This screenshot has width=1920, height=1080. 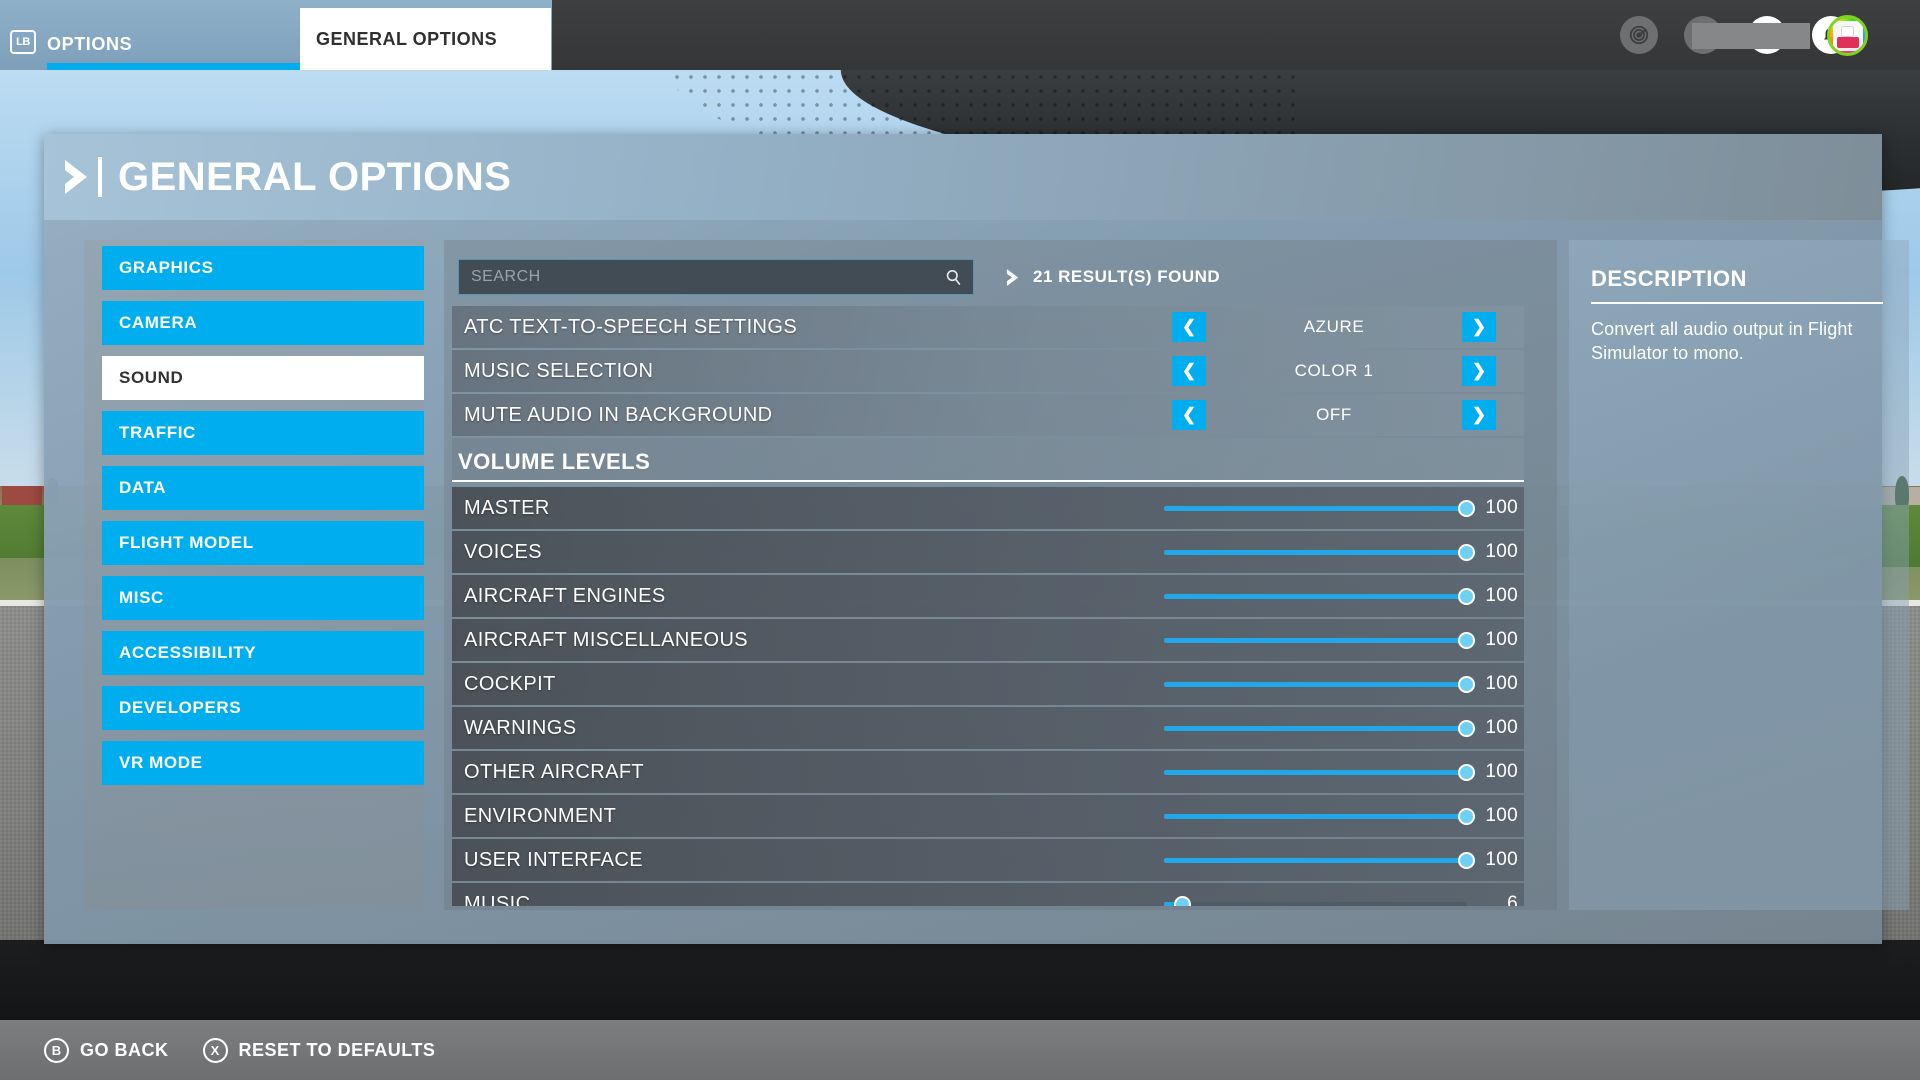 What do you see at coordinates (263, 433) in the screenshot?
I see `sidebar-item-traffic: TRAFFIC` at bounding box center [263, 433].